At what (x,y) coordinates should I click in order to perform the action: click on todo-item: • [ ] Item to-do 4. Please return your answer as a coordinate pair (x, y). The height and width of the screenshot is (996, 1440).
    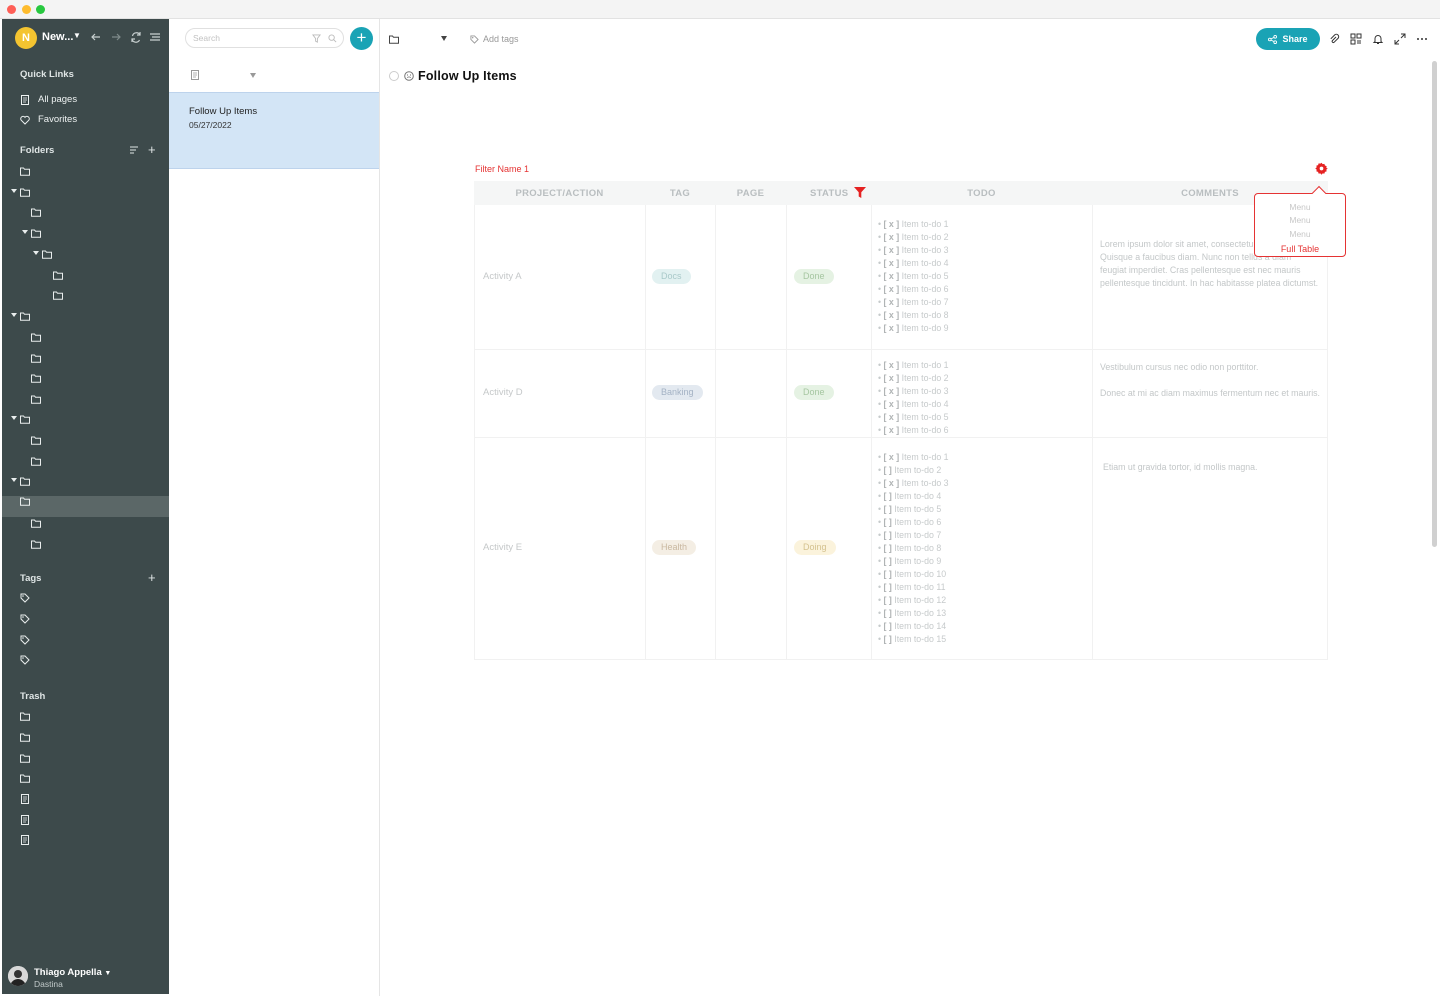
    Looking at the image, I should click on (913, 496).